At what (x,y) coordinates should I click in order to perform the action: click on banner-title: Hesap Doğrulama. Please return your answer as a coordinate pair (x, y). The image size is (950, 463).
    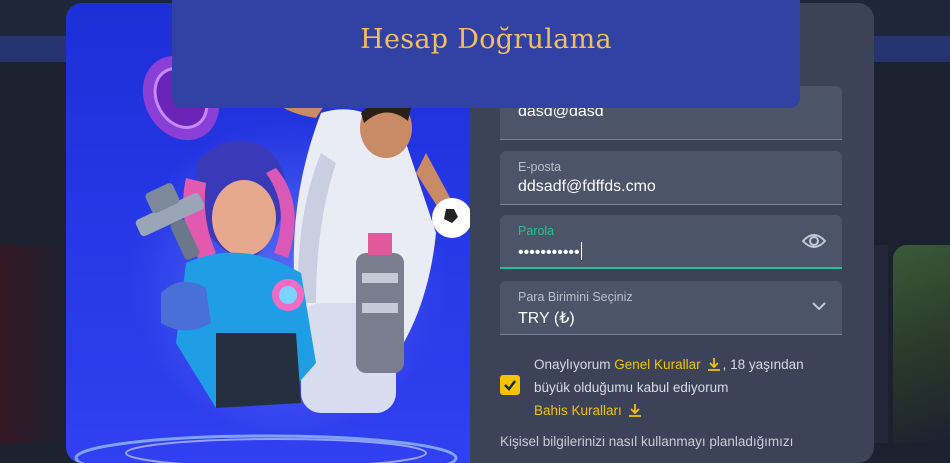
    Looking at the image, I should click on (486, 39).